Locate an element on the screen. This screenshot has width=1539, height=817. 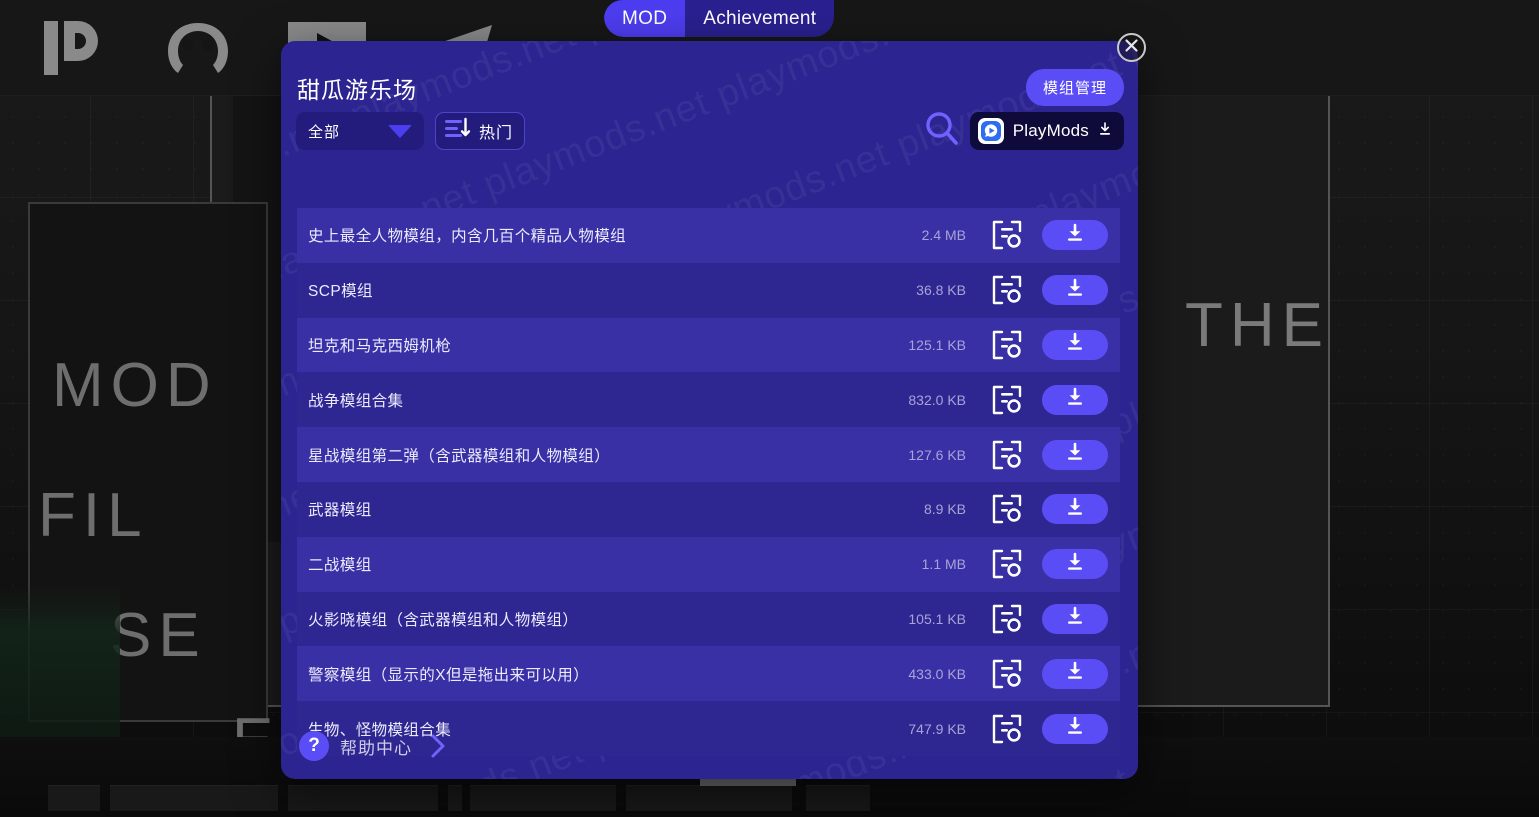
sort-descending-icon is located at coordinates (457, 131).